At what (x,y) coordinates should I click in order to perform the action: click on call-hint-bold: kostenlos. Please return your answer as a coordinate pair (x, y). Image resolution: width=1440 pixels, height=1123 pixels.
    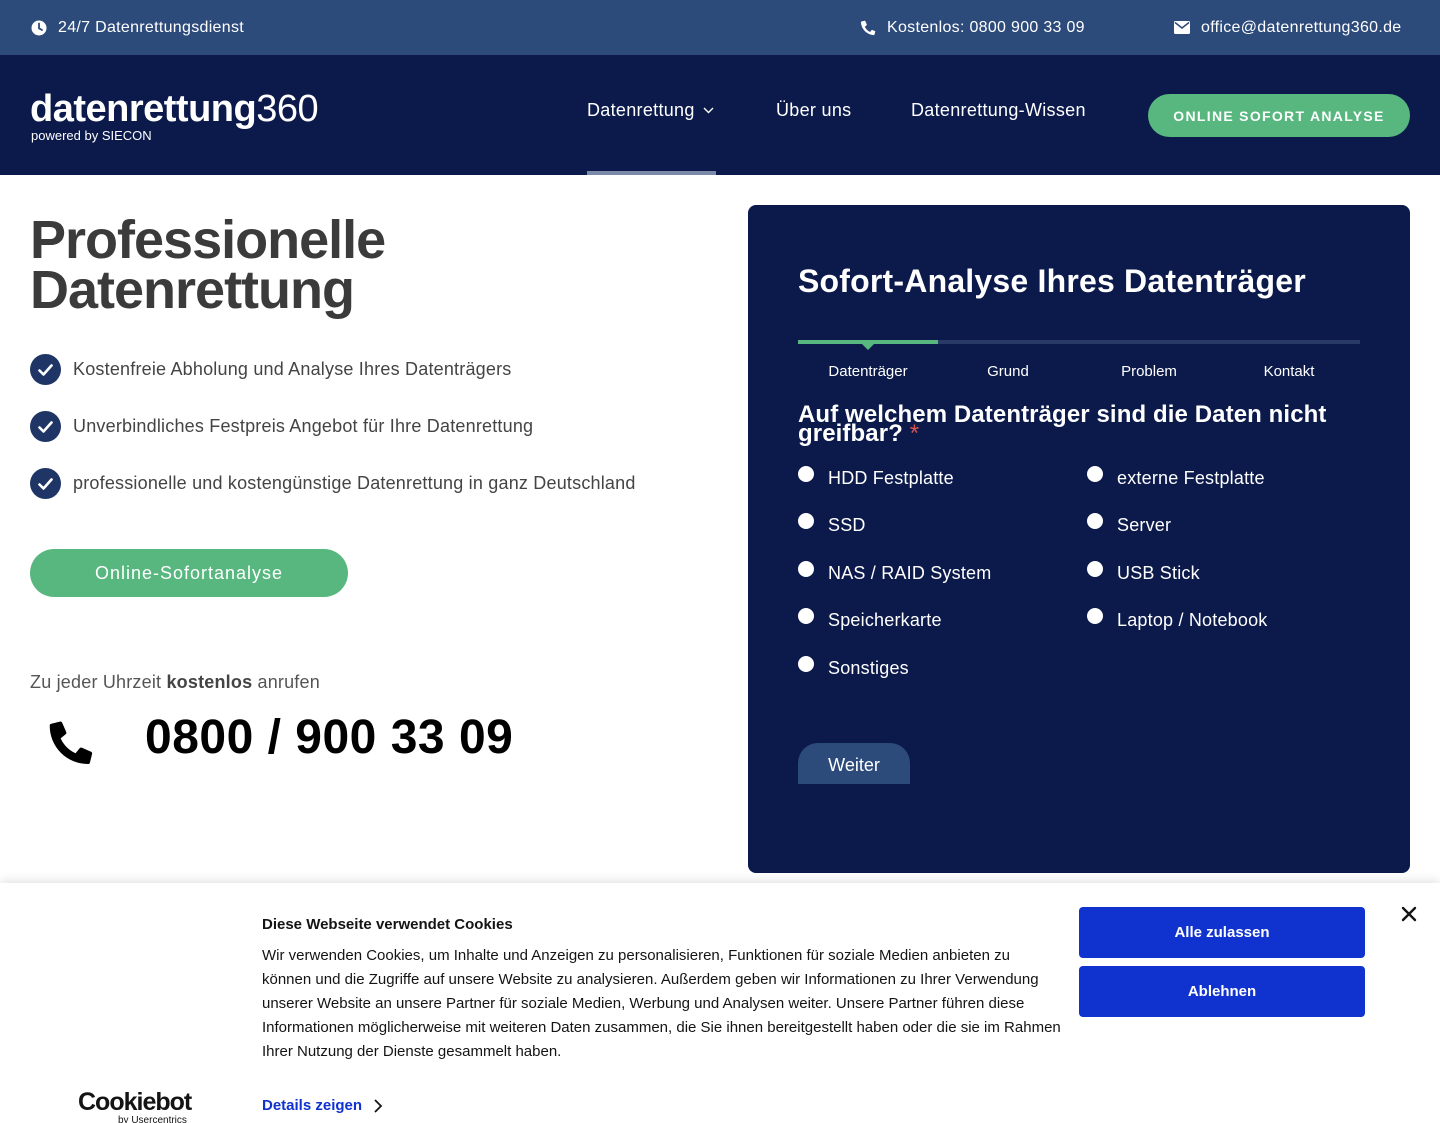
    Looking at the image, I should click on (209, 682).